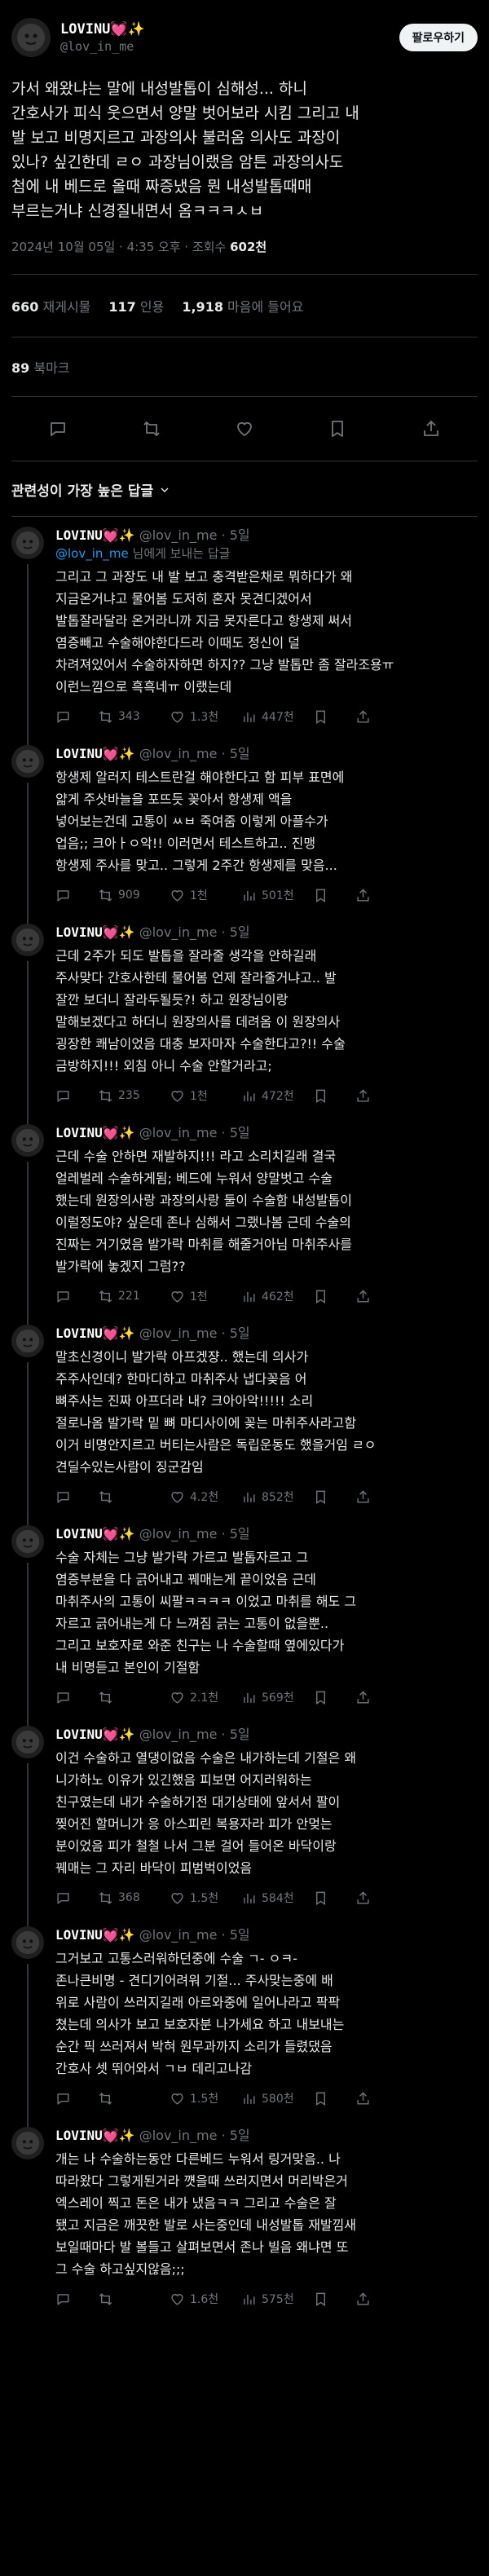  I want to click on views-button: 462천, so click(277, 1296).